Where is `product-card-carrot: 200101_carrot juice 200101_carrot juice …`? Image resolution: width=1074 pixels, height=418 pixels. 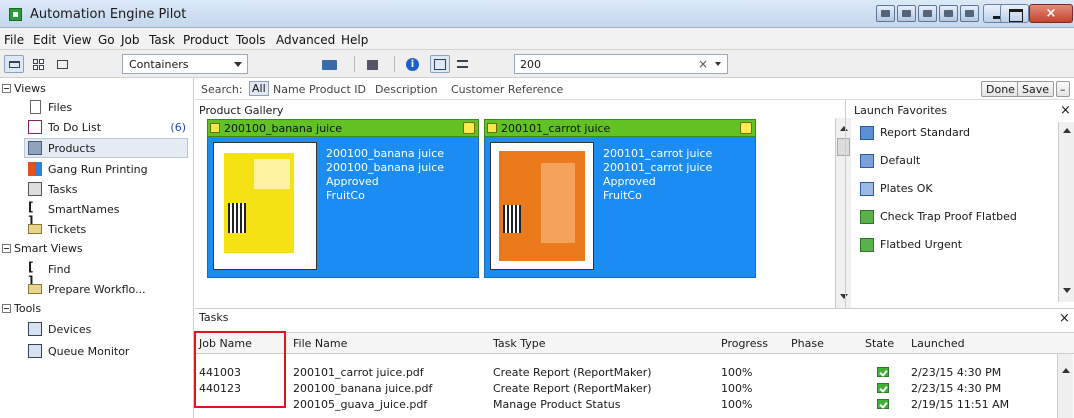 product-card-carrot: 200101_carrot juice 200101_carrot juice … is located at coordinates (620, 198).